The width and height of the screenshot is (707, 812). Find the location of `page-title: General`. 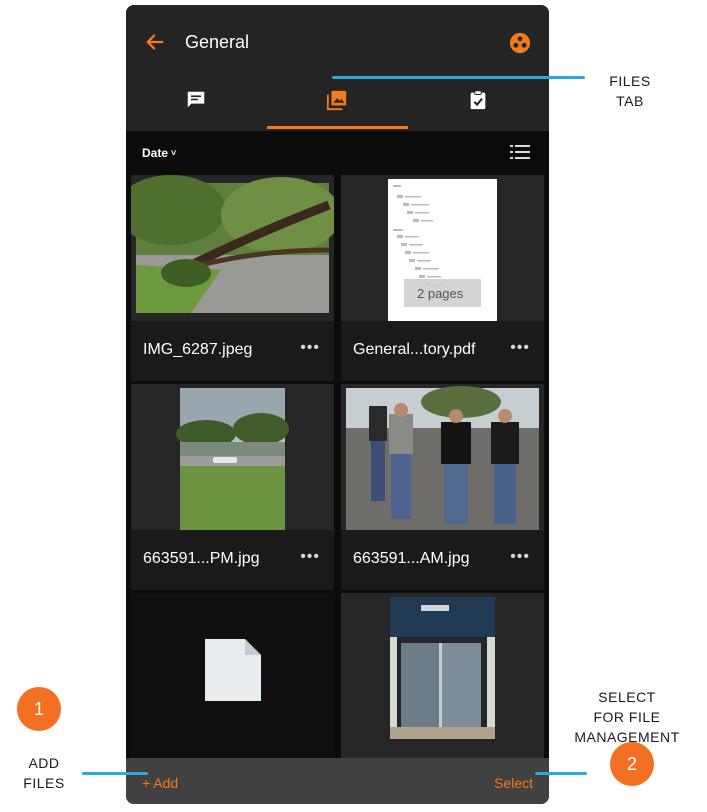

page-title: General is located at coordinates (217, 42).